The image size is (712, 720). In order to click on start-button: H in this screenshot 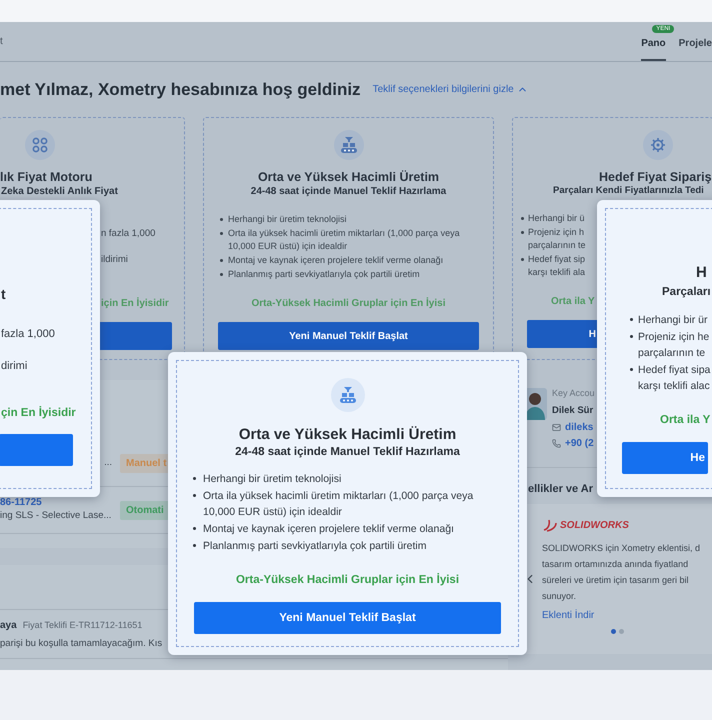, I will do `click(563, 334)`.